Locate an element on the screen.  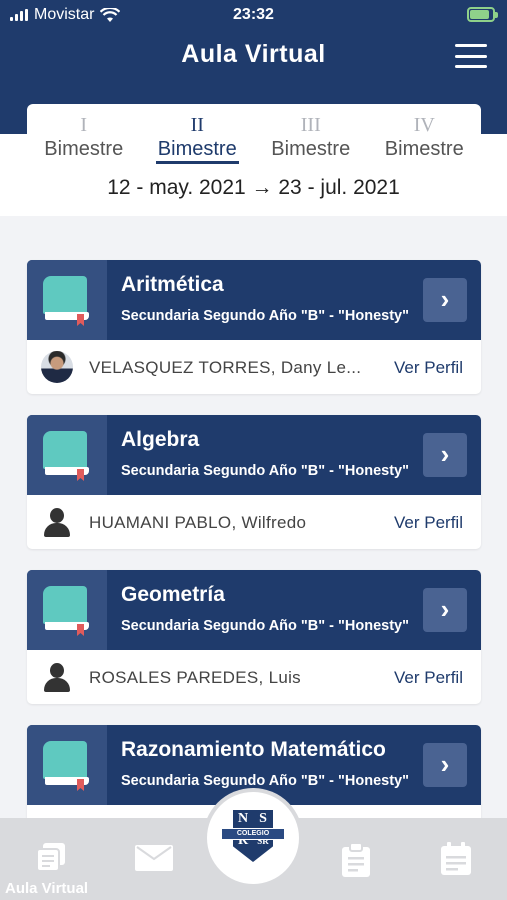
clipboard-icon is located at coordinates (356, 859).